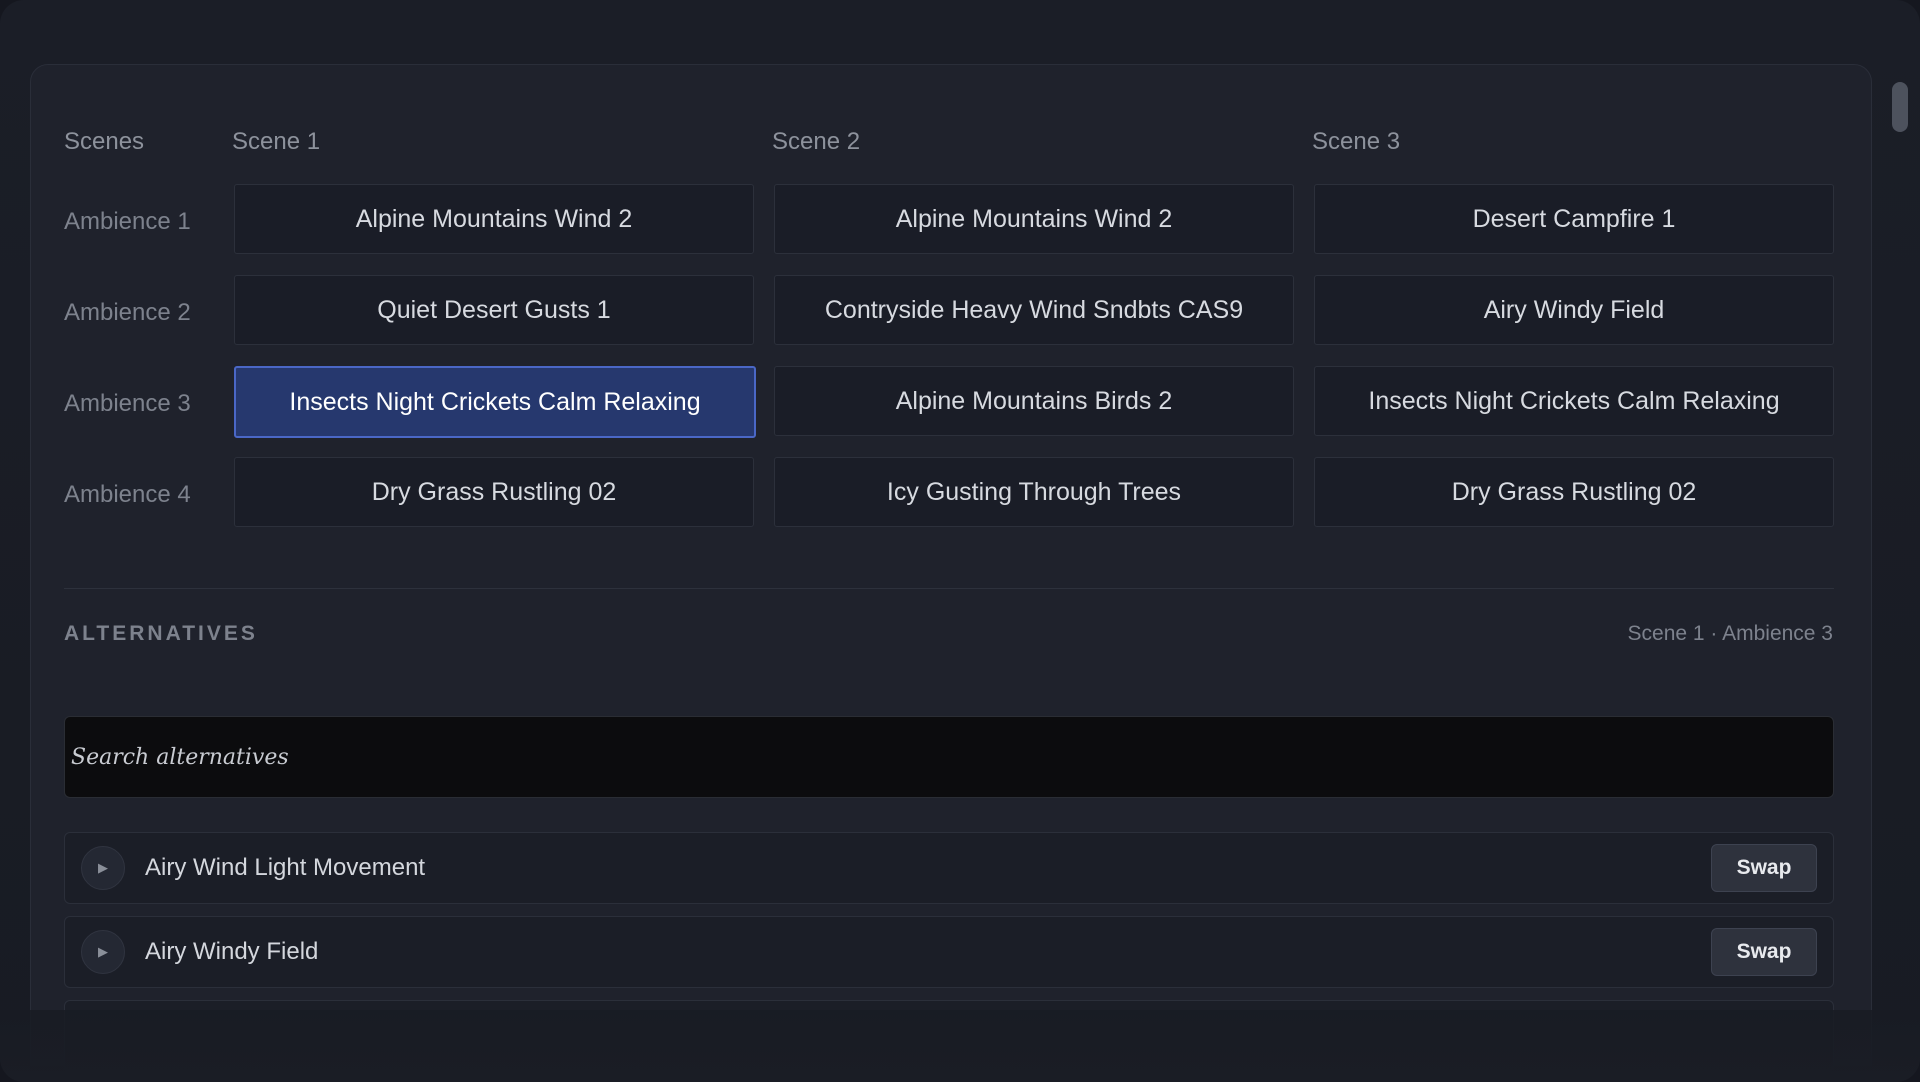  I want to click on scene-header-1: Scene 1, so click(276, 141).